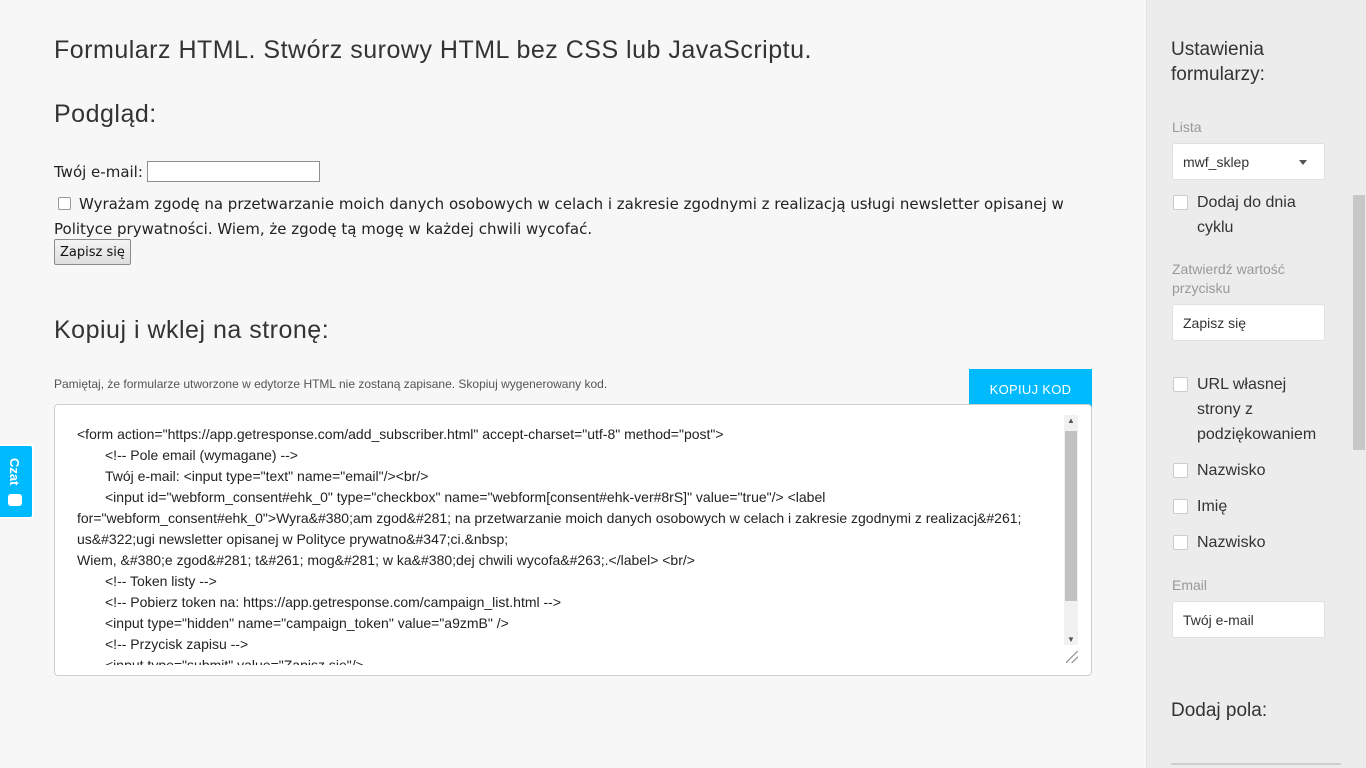 The image size is (1366, 768). I want to click on code-scrollbar: ▲ ▼, so click(1071, 530).